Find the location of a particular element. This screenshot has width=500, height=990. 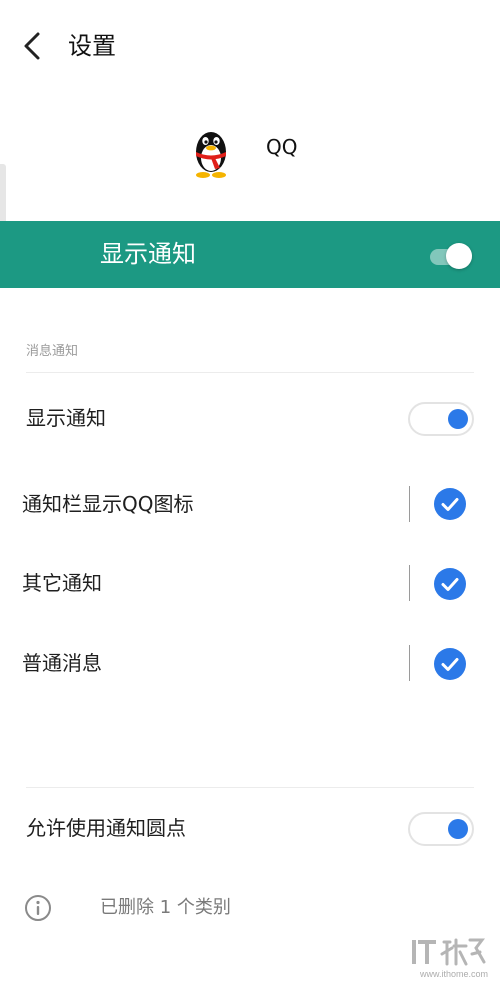

ithome-logo-icon is located at coordinates (449, 952).